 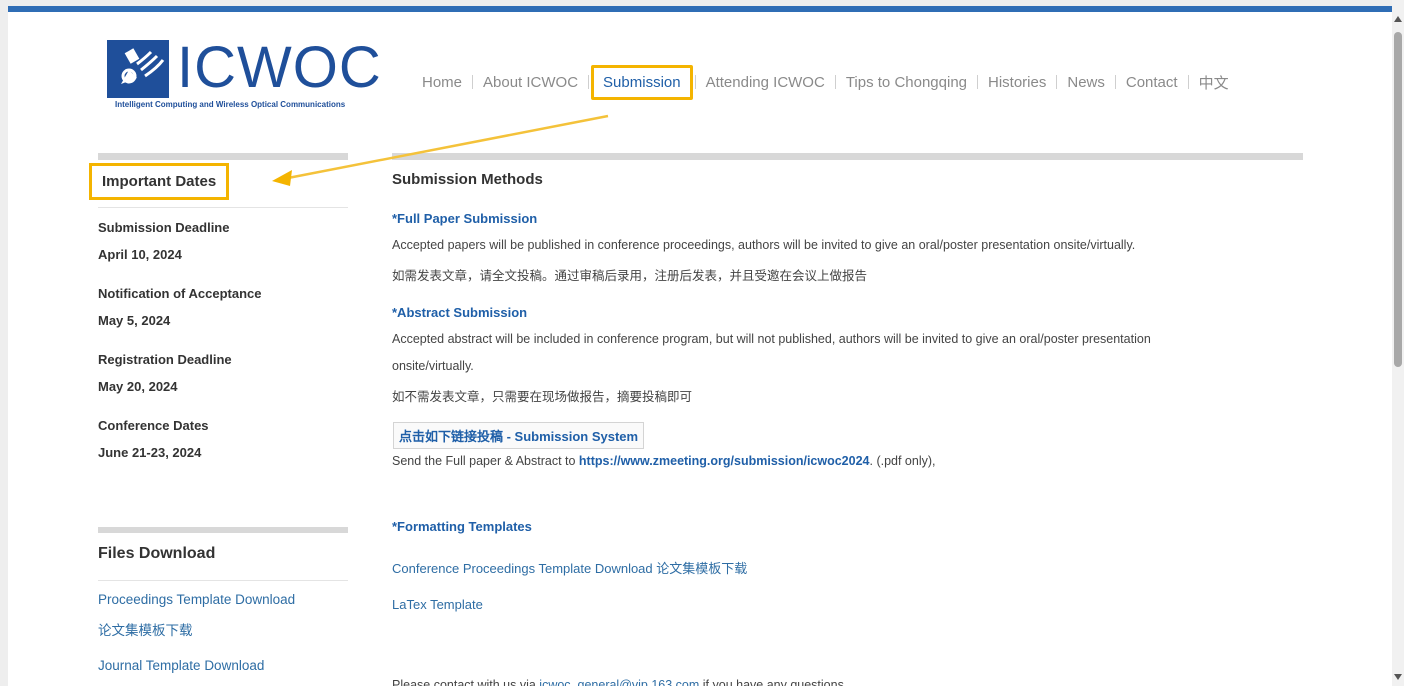 I want to click on latex-template-link: LaTex Template, so click(x=437, y=604).